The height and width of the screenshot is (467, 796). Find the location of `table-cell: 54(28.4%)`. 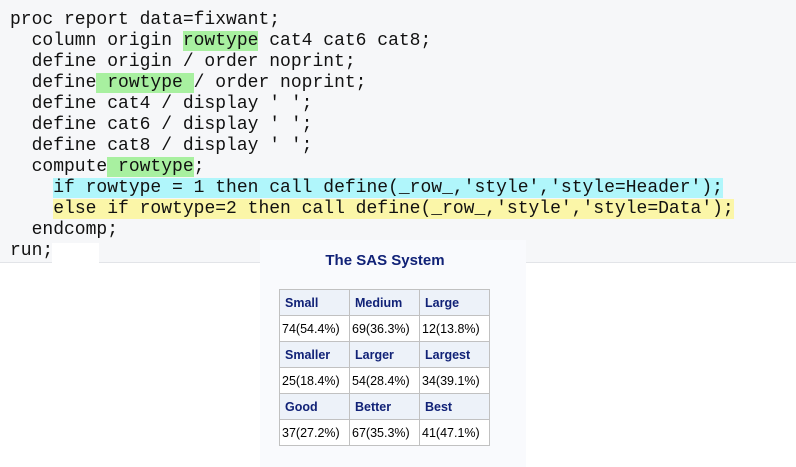

table-cell: 54(28.4%) is located at coordinates (384, 380).